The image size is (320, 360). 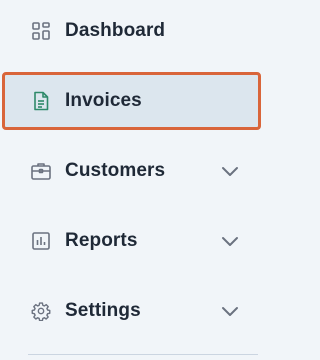 What do you see at coordinates (41, 31) in the screenshot?
I see `dashboard-icon` at bounding box center [41, 31].